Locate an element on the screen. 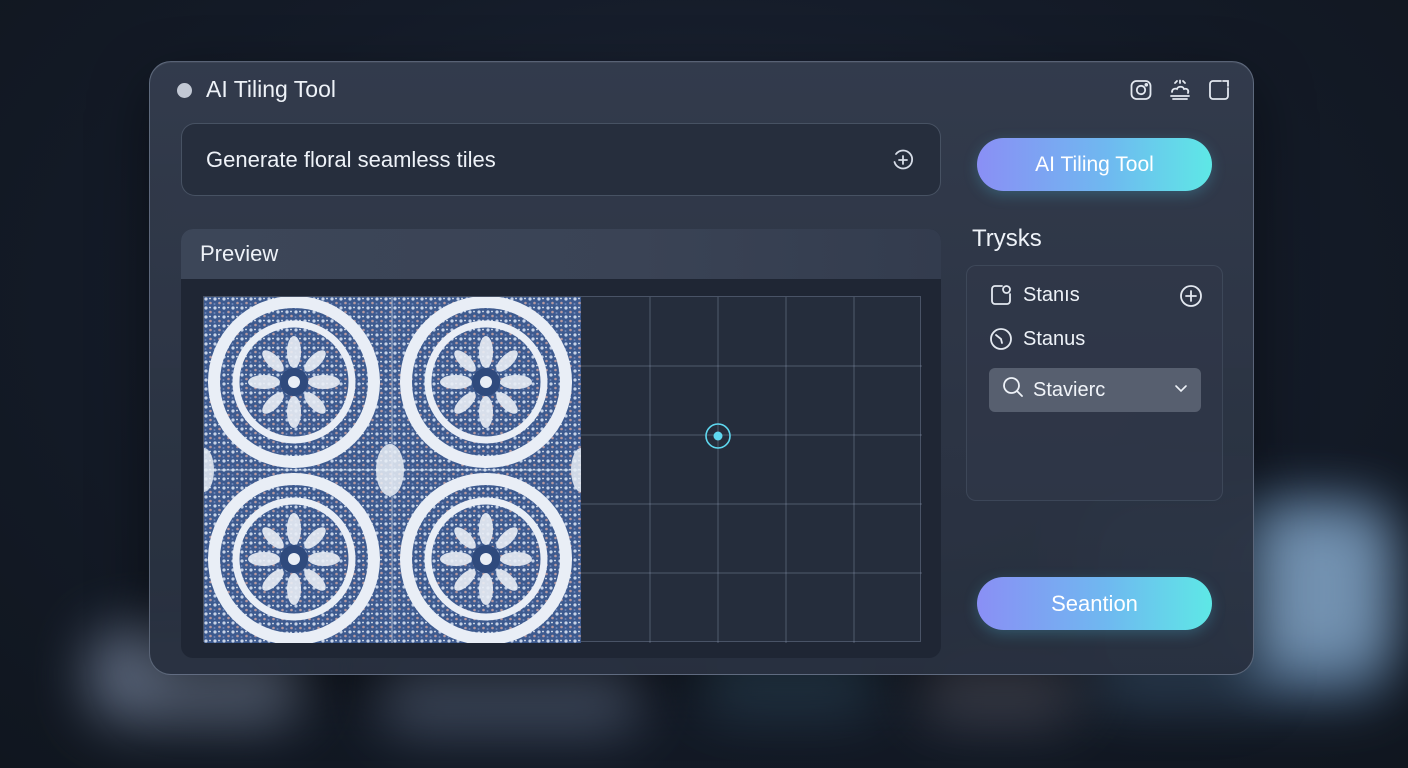  window-title: AI Tiling Tool is located at coordinates (271, 89).